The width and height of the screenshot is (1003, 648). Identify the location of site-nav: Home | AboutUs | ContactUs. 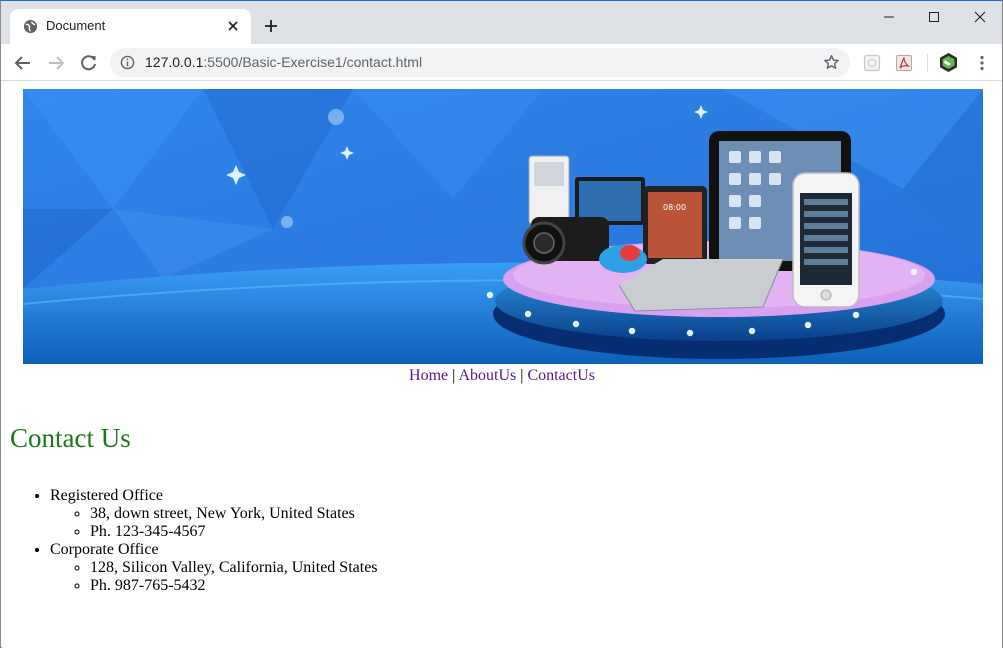
(502, 376).